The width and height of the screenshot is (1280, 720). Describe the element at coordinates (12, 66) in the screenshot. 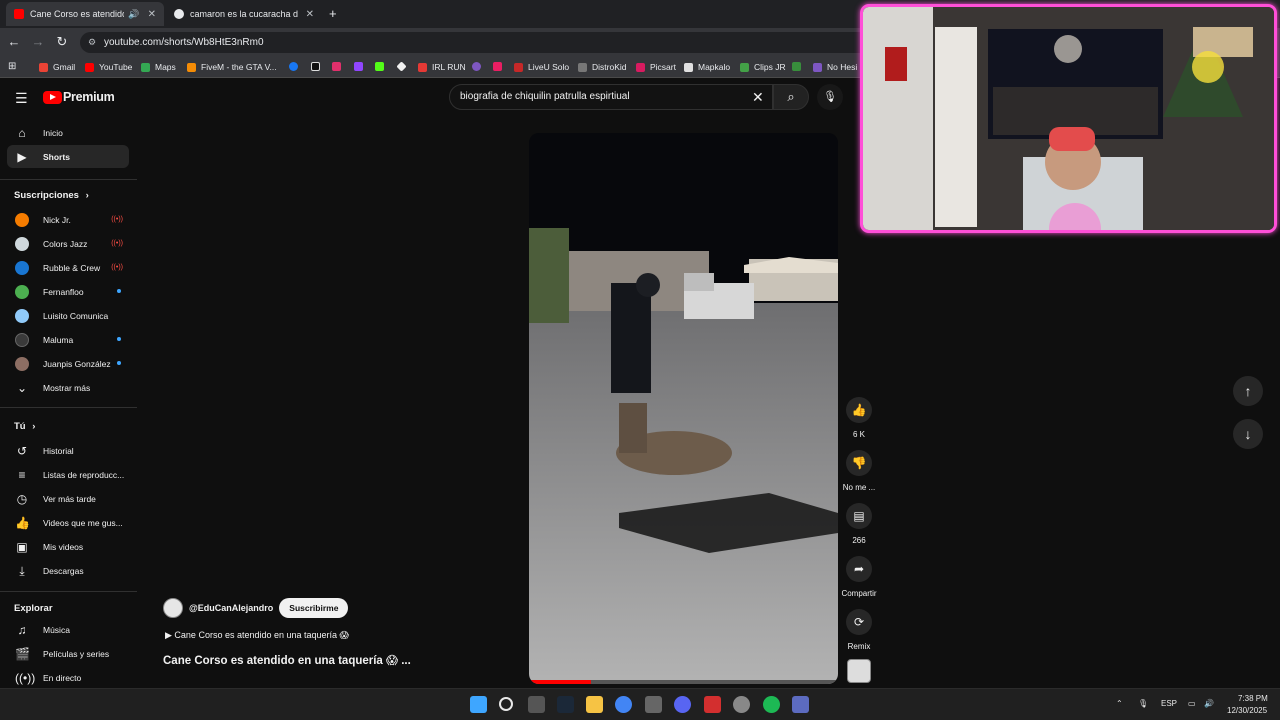

I see `apps-grid-icon: ⊞` at that location.